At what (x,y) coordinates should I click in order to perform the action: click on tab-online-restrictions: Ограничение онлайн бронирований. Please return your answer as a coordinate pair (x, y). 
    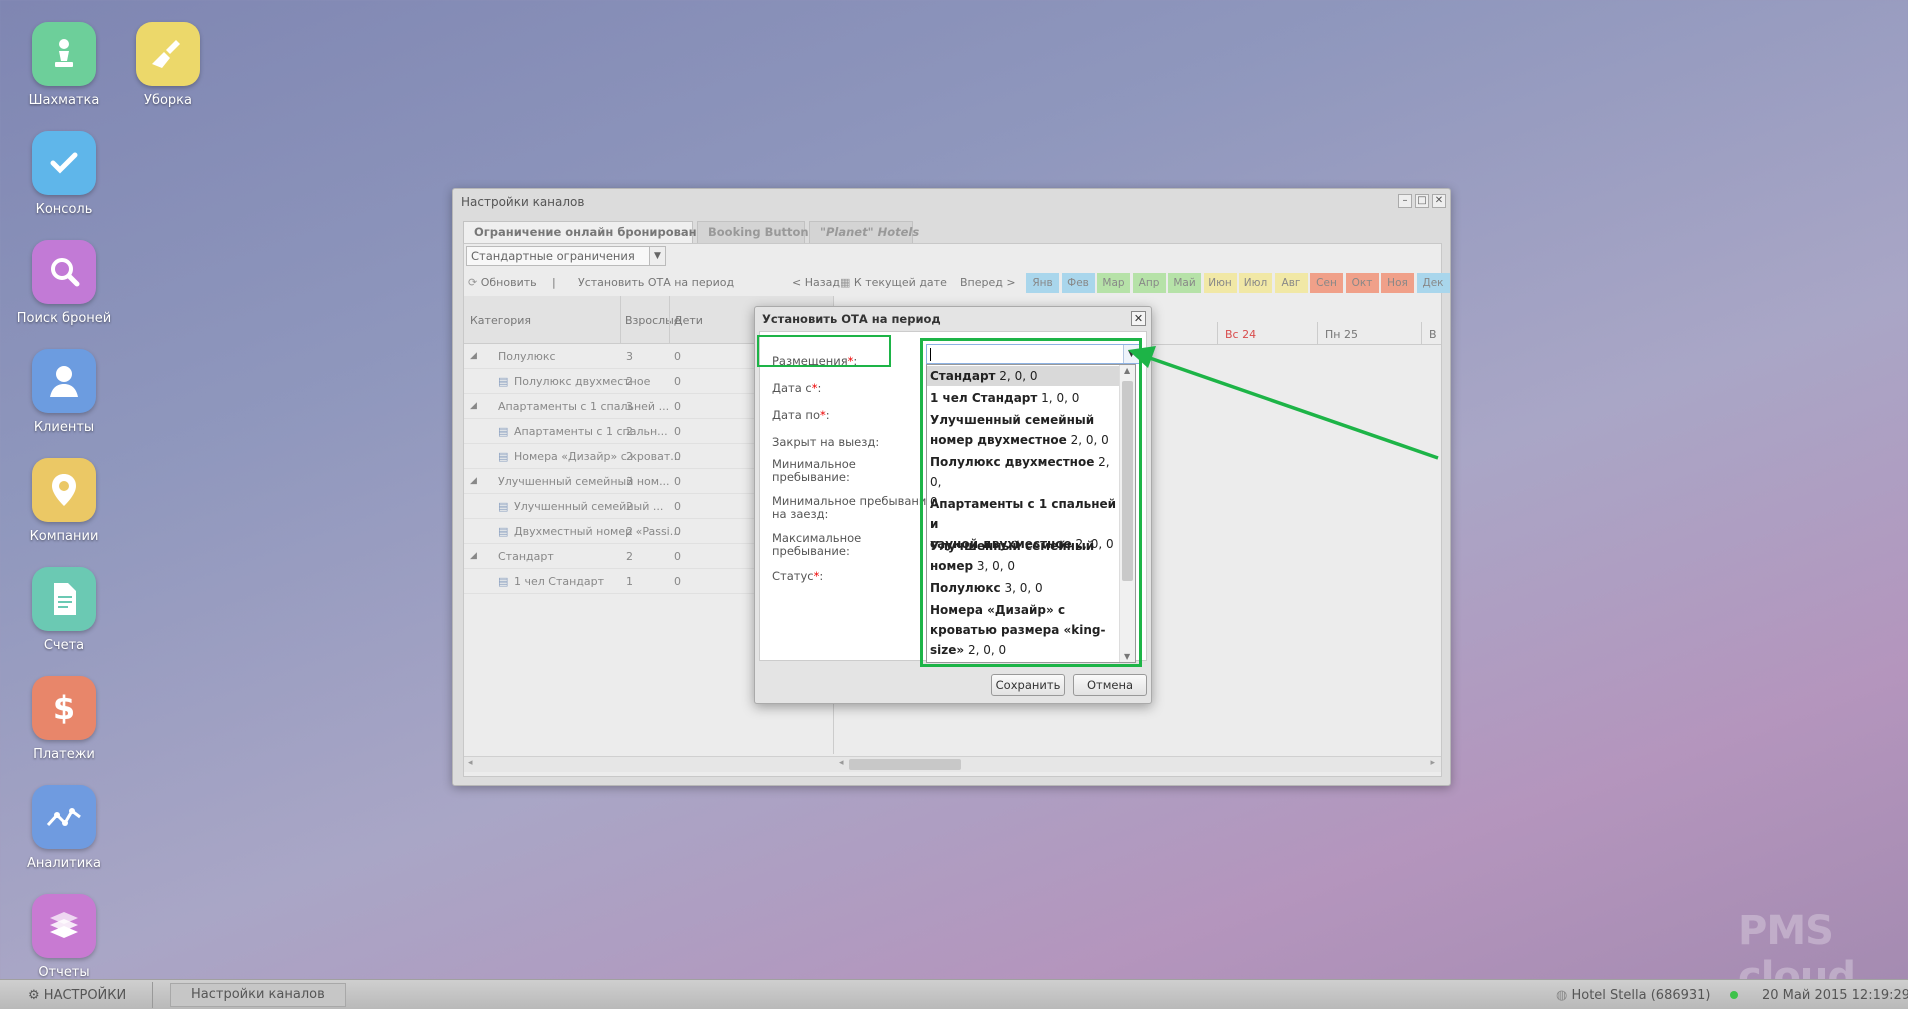
    Looking at the image, I should click on (588, 232).